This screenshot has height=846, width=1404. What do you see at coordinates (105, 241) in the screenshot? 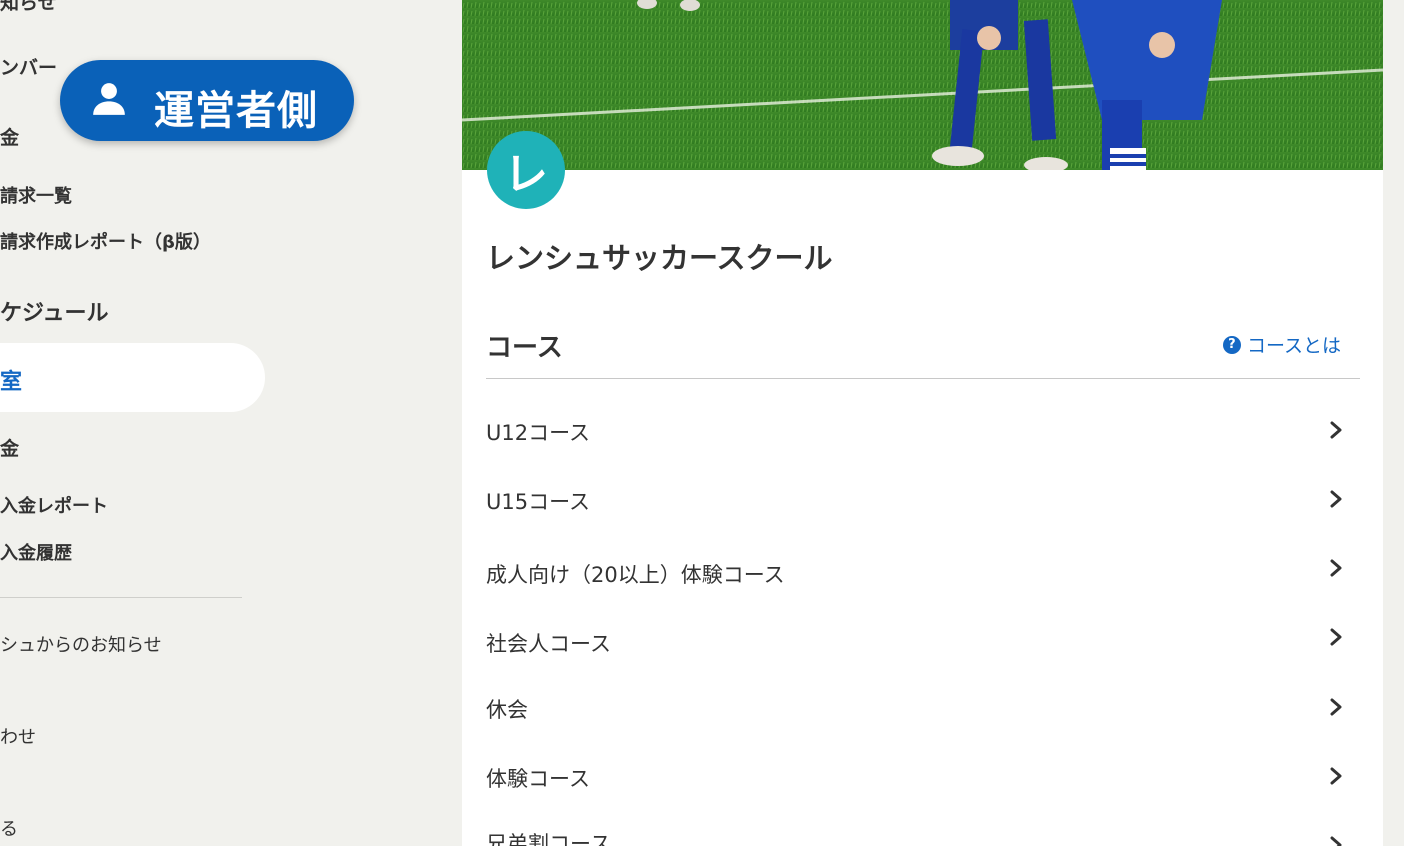
I see `sidebar-item-invoice-report: 請求作成レポート（β版）` at bounding box center [105, 241].